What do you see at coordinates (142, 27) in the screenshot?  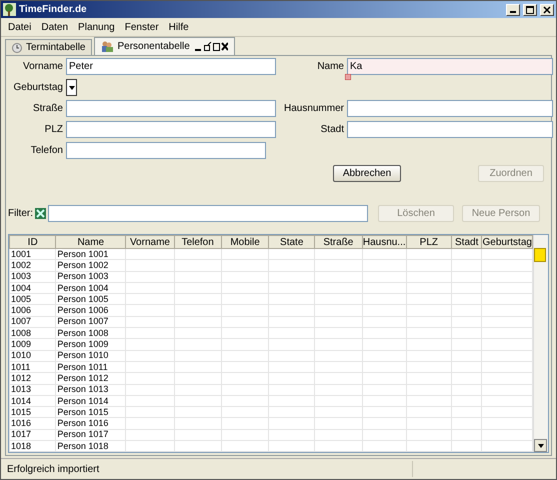 I see `menu-item: Fenster` at bounding box center [142, 27].